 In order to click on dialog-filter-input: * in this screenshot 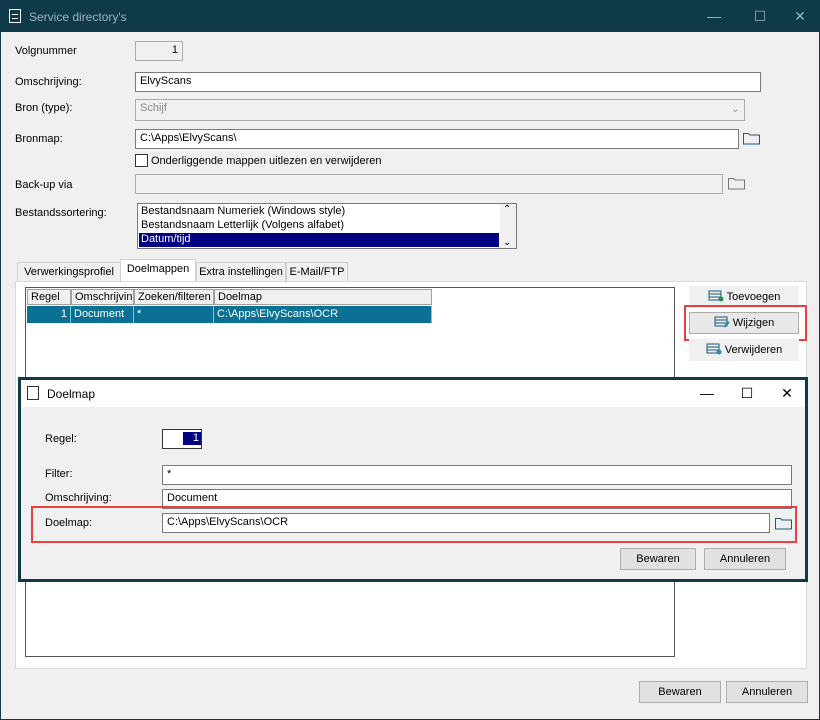, I will do `click(477, 475)`.